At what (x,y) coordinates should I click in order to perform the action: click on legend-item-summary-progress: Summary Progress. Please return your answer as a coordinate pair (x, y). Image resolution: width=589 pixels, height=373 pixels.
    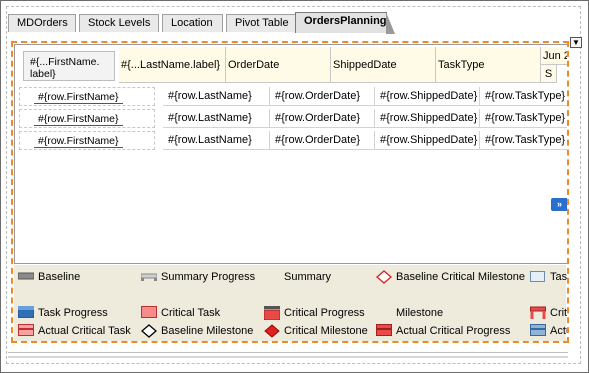
    Looking at the image, I should click on (198, 277).